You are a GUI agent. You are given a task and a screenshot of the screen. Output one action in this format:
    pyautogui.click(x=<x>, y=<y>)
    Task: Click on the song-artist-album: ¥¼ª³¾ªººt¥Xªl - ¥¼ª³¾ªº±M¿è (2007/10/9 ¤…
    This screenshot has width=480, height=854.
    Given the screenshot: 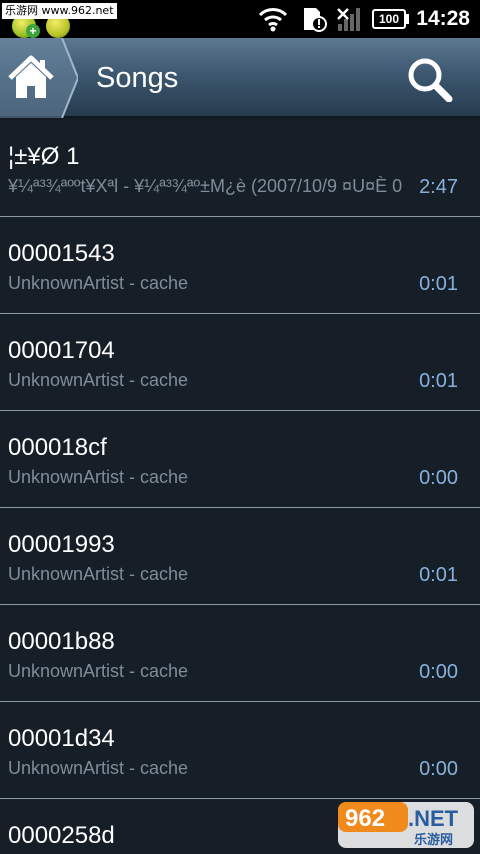 What is the action you would take?
    pyautogui.click(x=205, y=186)
    